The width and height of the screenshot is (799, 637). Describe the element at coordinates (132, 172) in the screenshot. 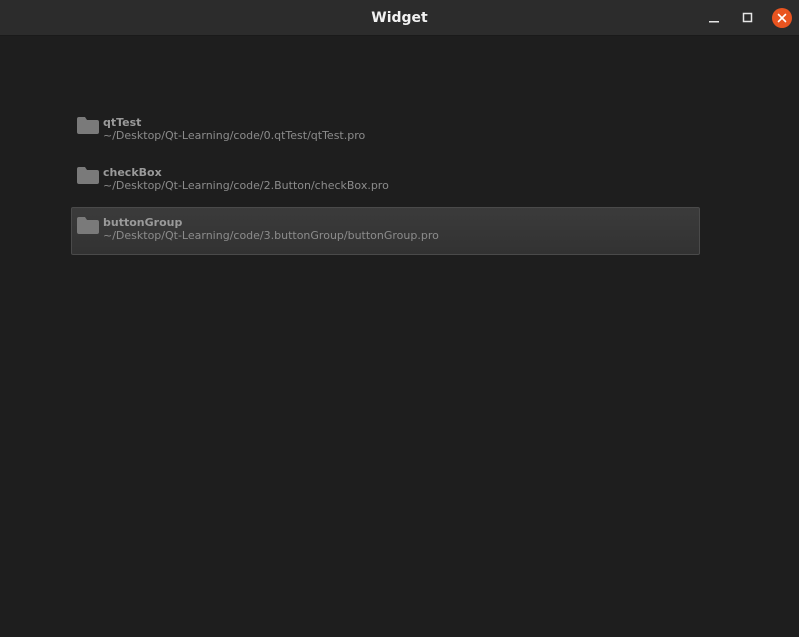

I see `project-name: checkBox` at that location.